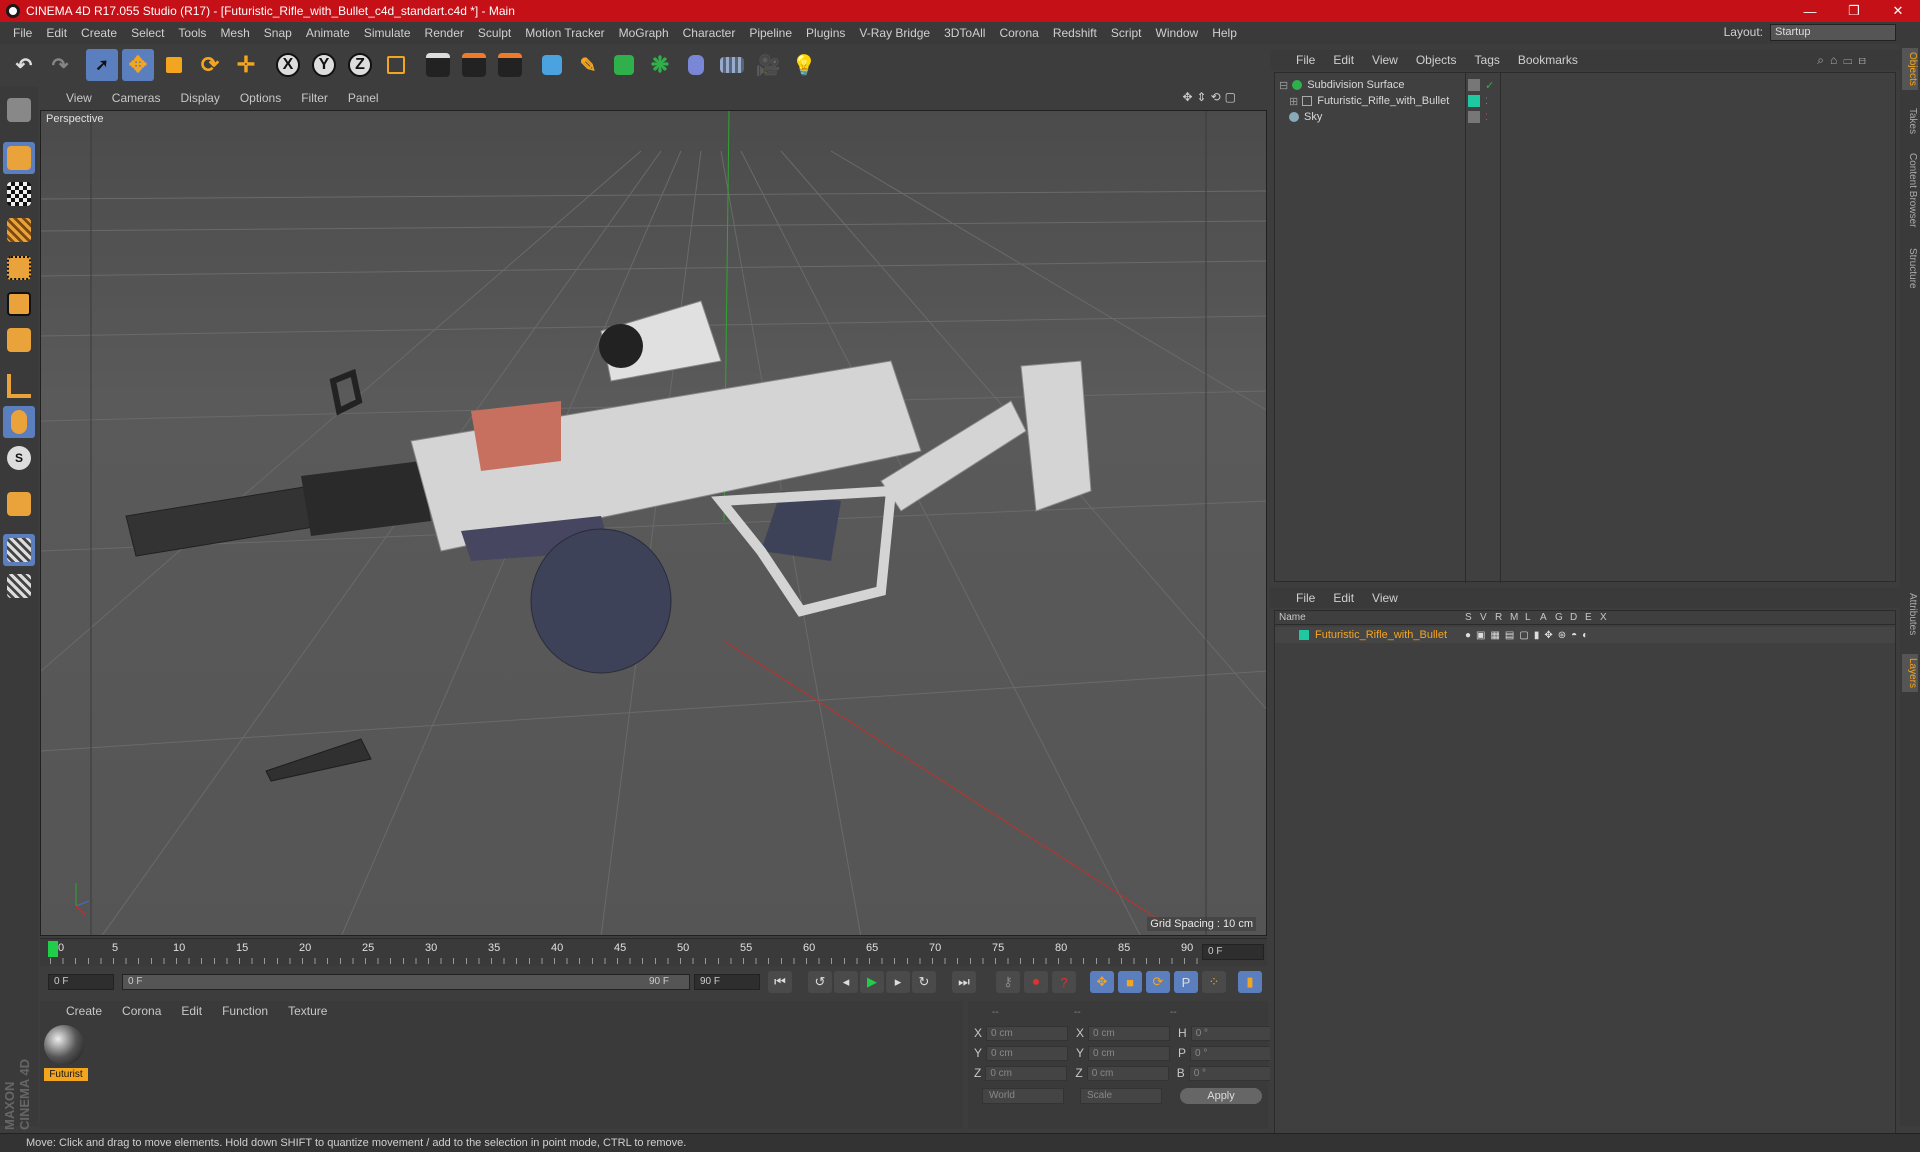 This screenshot has width=1920, height=1152. I want to click on om-menu-objects: Objects, so click(1436, 60).